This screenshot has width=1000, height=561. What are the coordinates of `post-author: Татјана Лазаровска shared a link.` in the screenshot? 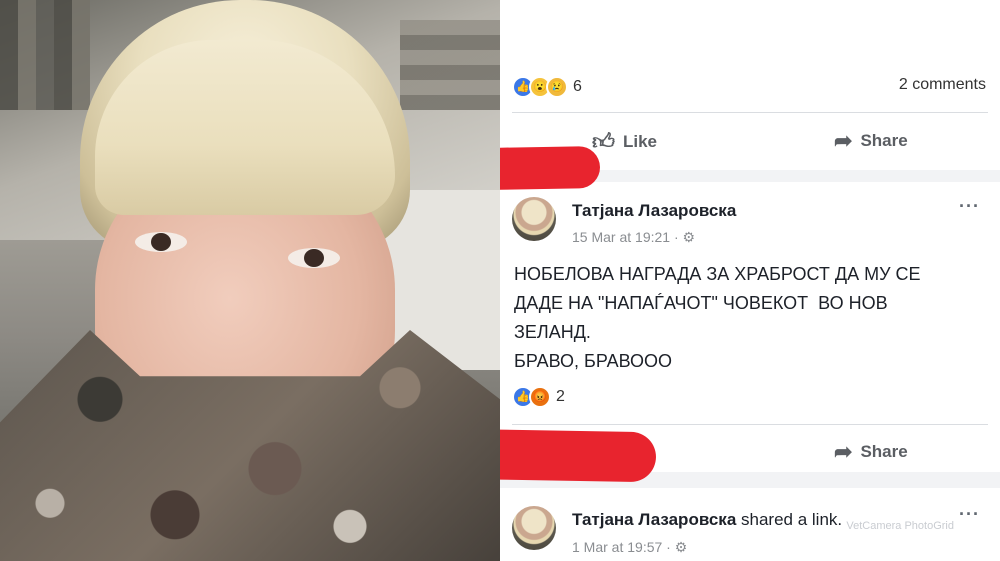 It's located at (707, 520).